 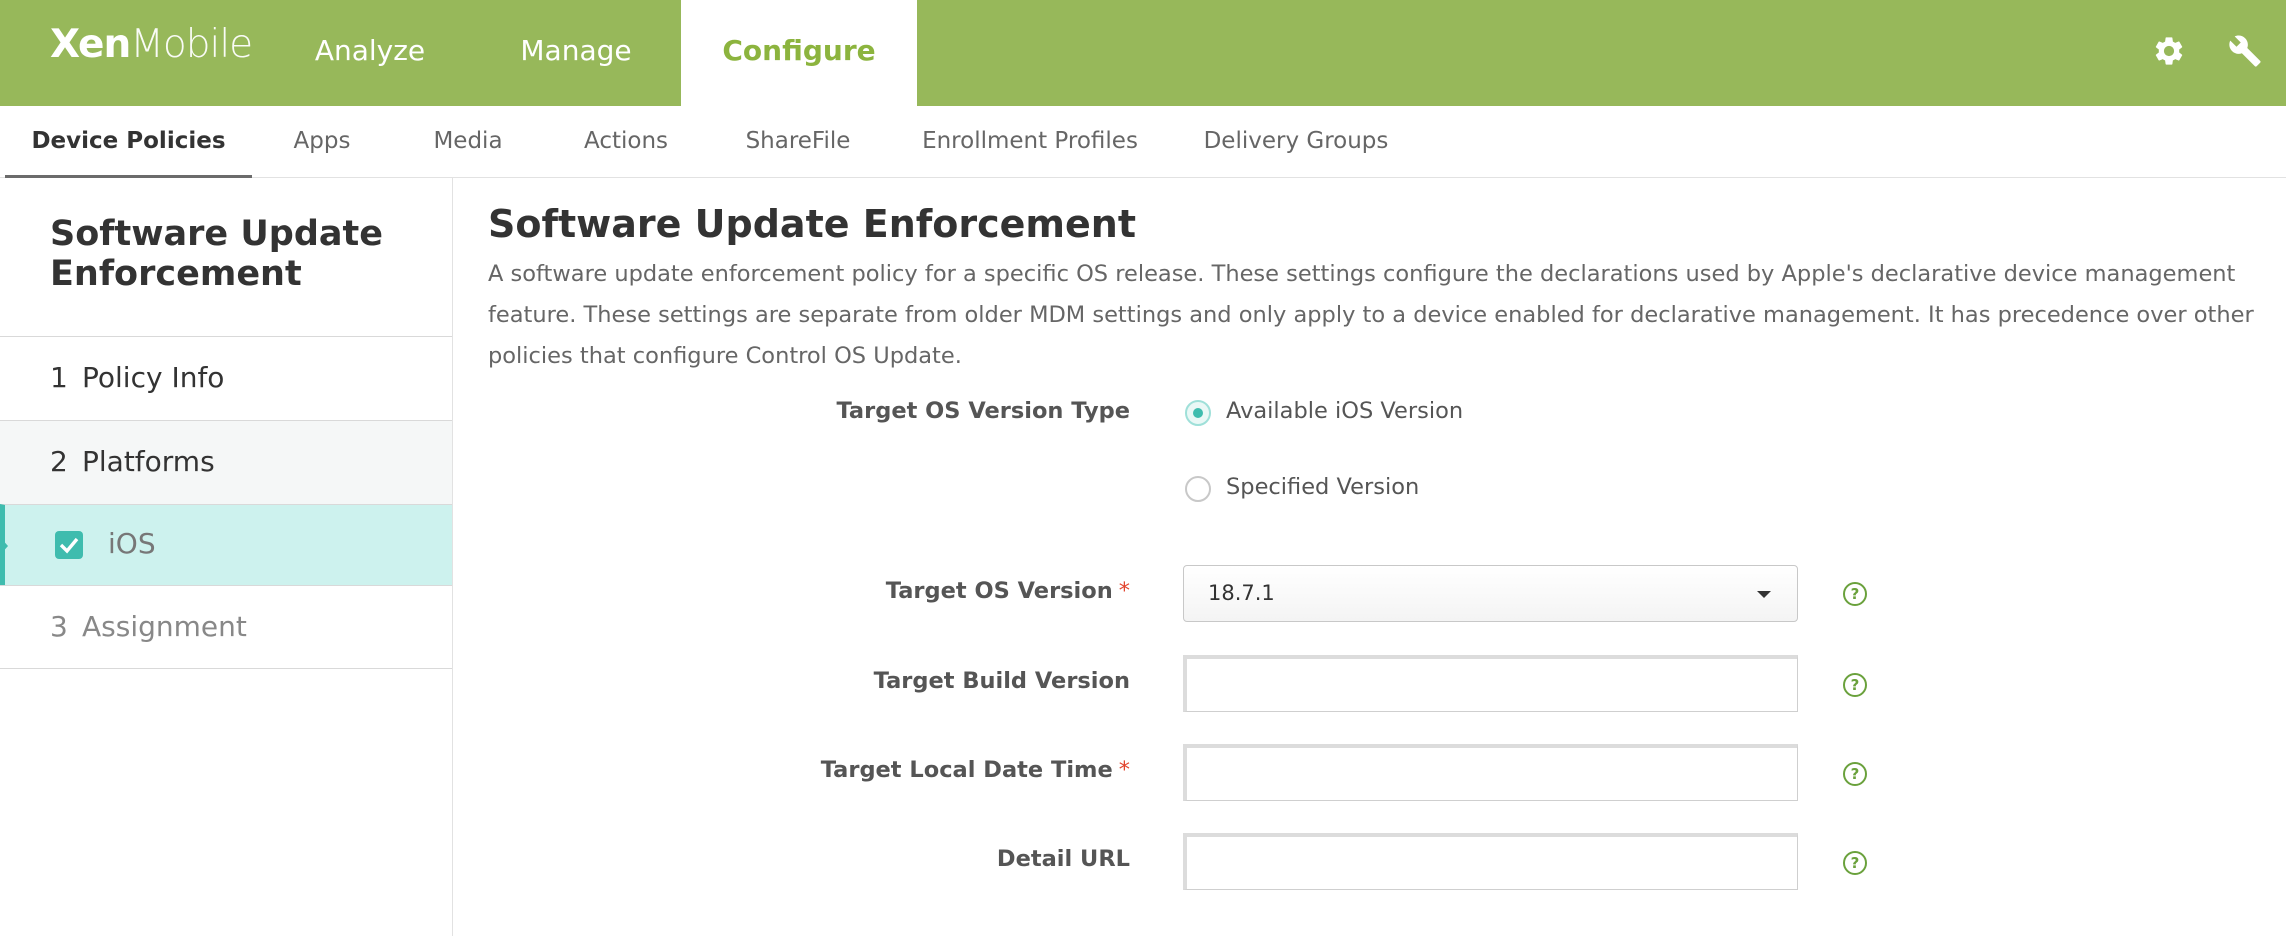 I want to click on subnav-tab-apps: Apps, so click(x=322, y=142).